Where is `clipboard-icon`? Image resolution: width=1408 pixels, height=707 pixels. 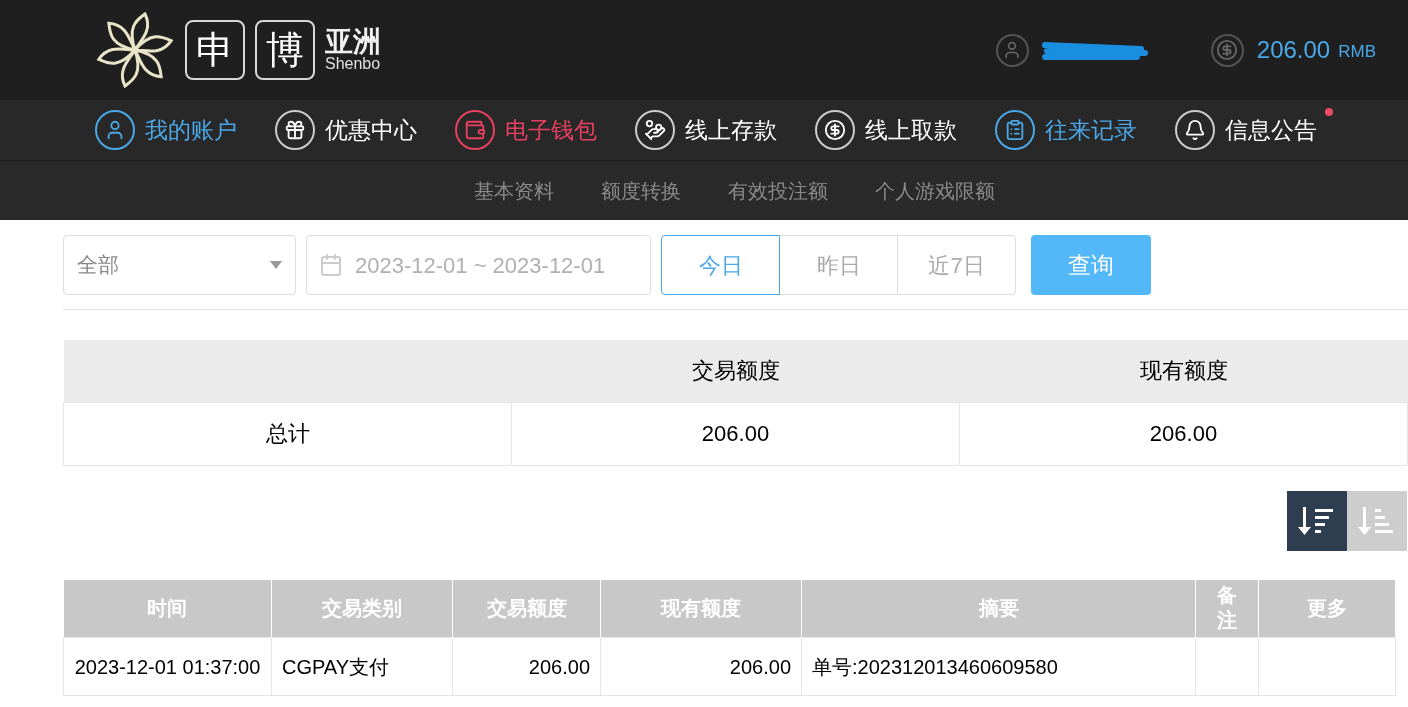
clipboard-icon is located at coordinates (1015, 130).